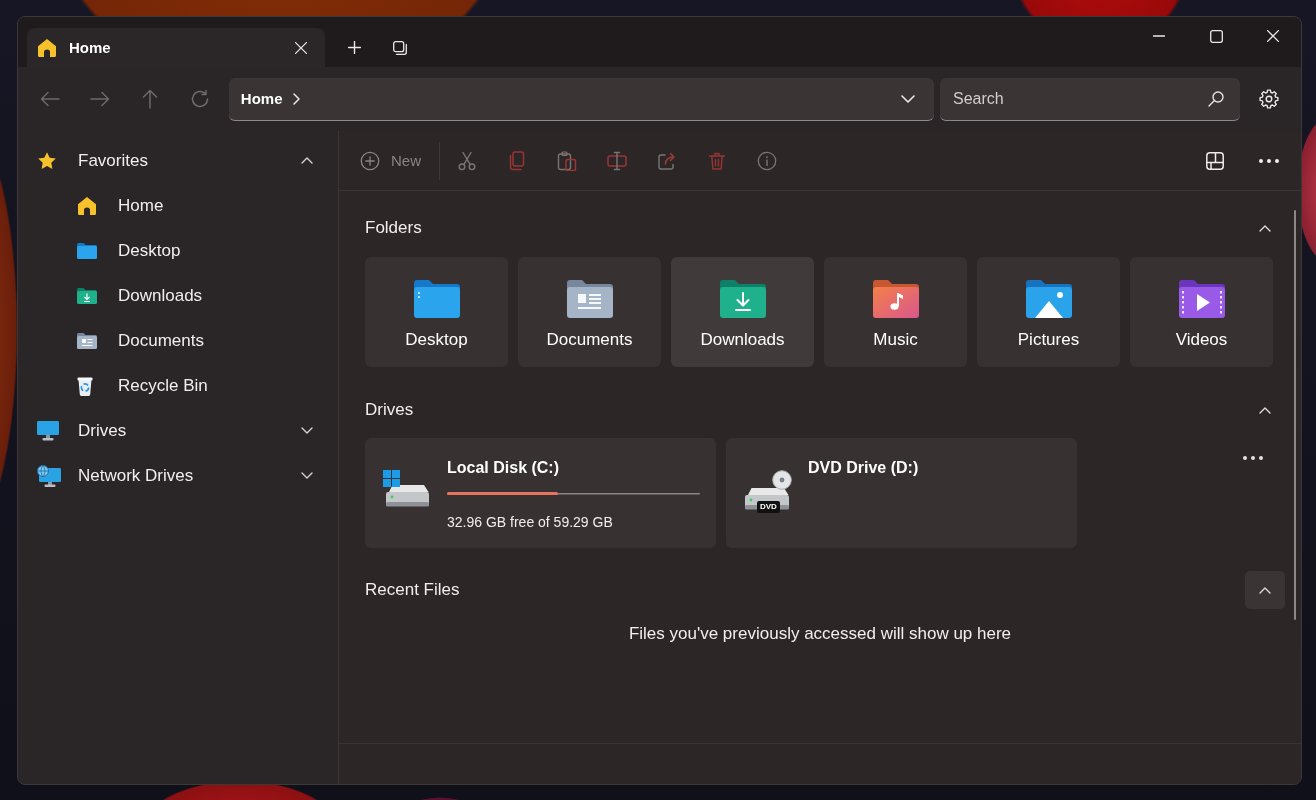  I want to click on scissors-icon, so click(467, 160).